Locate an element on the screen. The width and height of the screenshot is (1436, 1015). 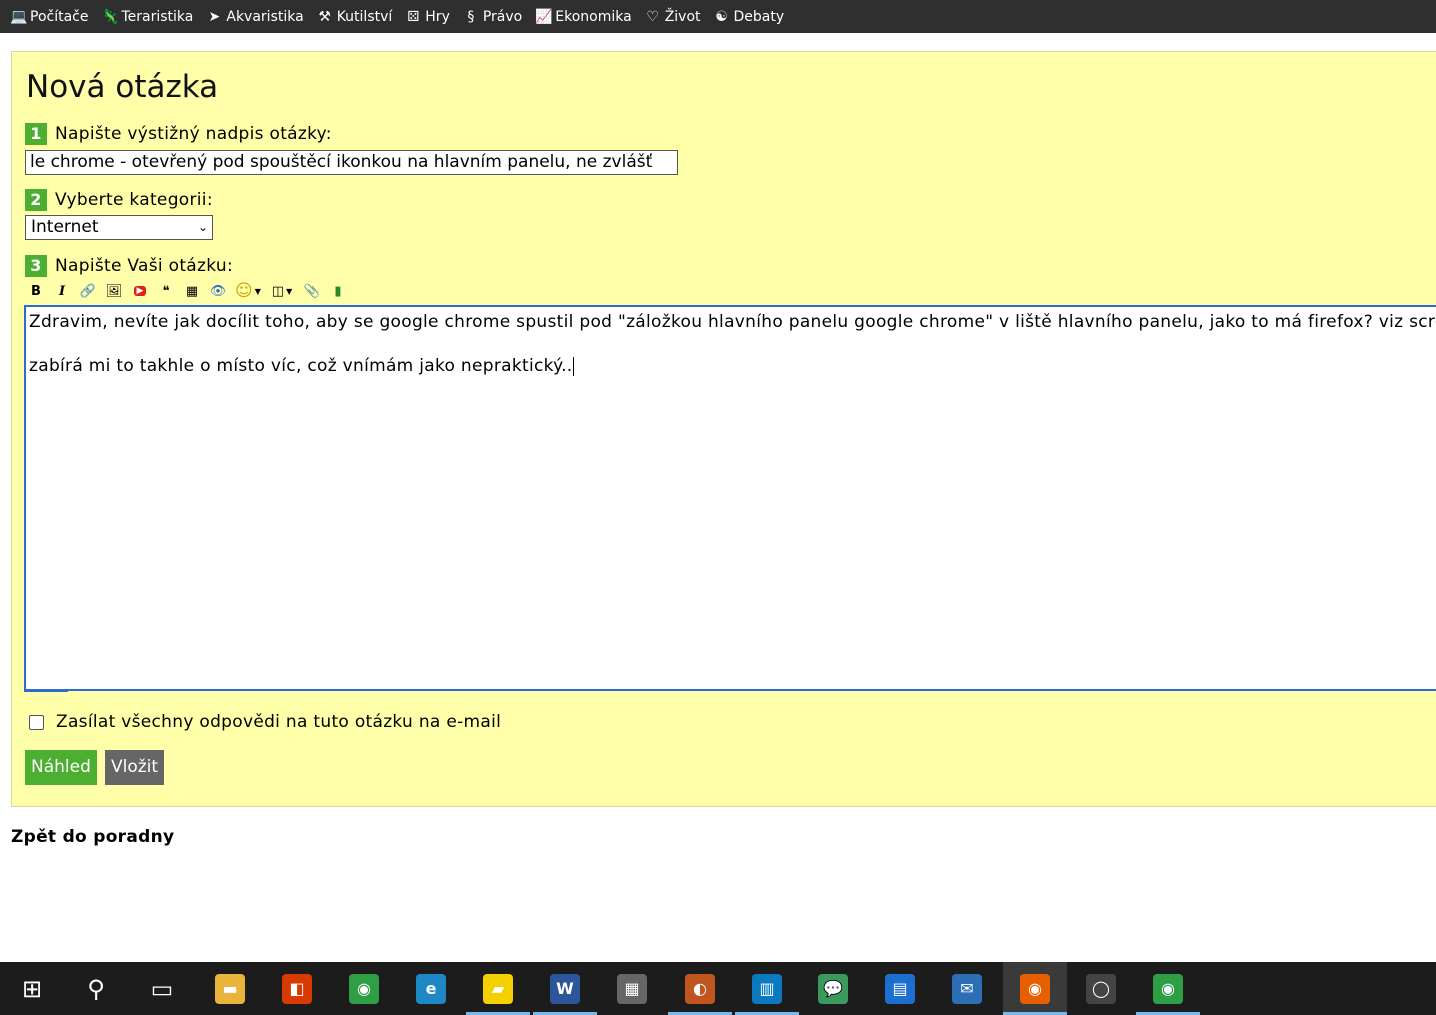
sticky-notes-icon-glyph: ▰ is located at coordinates (498, 988).